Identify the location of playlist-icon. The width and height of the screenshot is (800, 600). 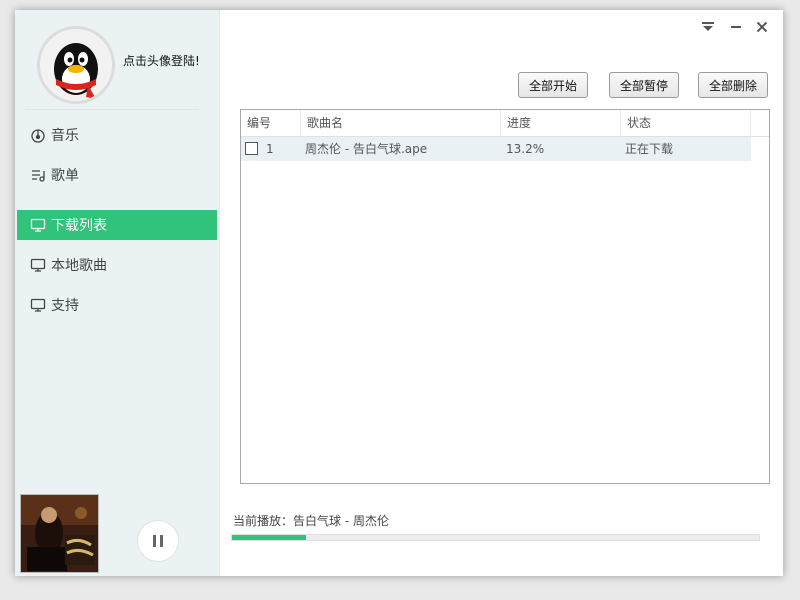
(38, 175).